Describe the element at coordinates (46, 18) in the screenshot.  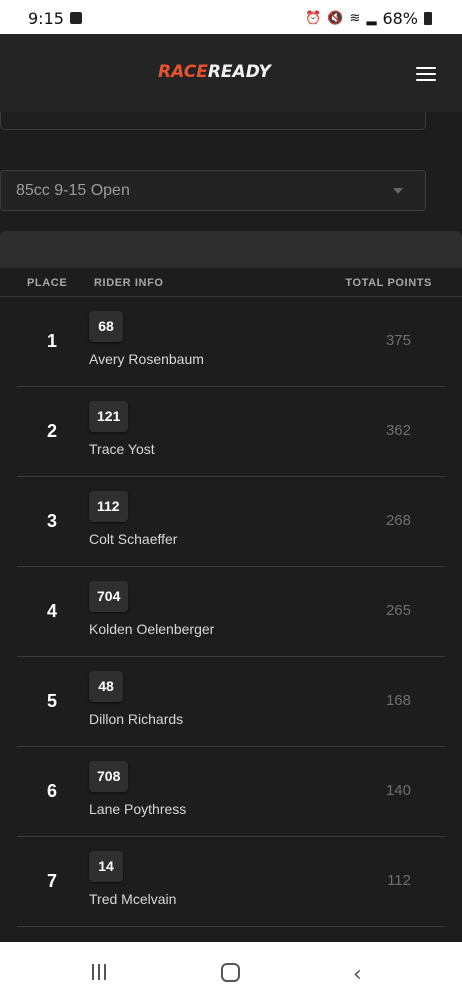
I see `status-time: 9:15` at that location.